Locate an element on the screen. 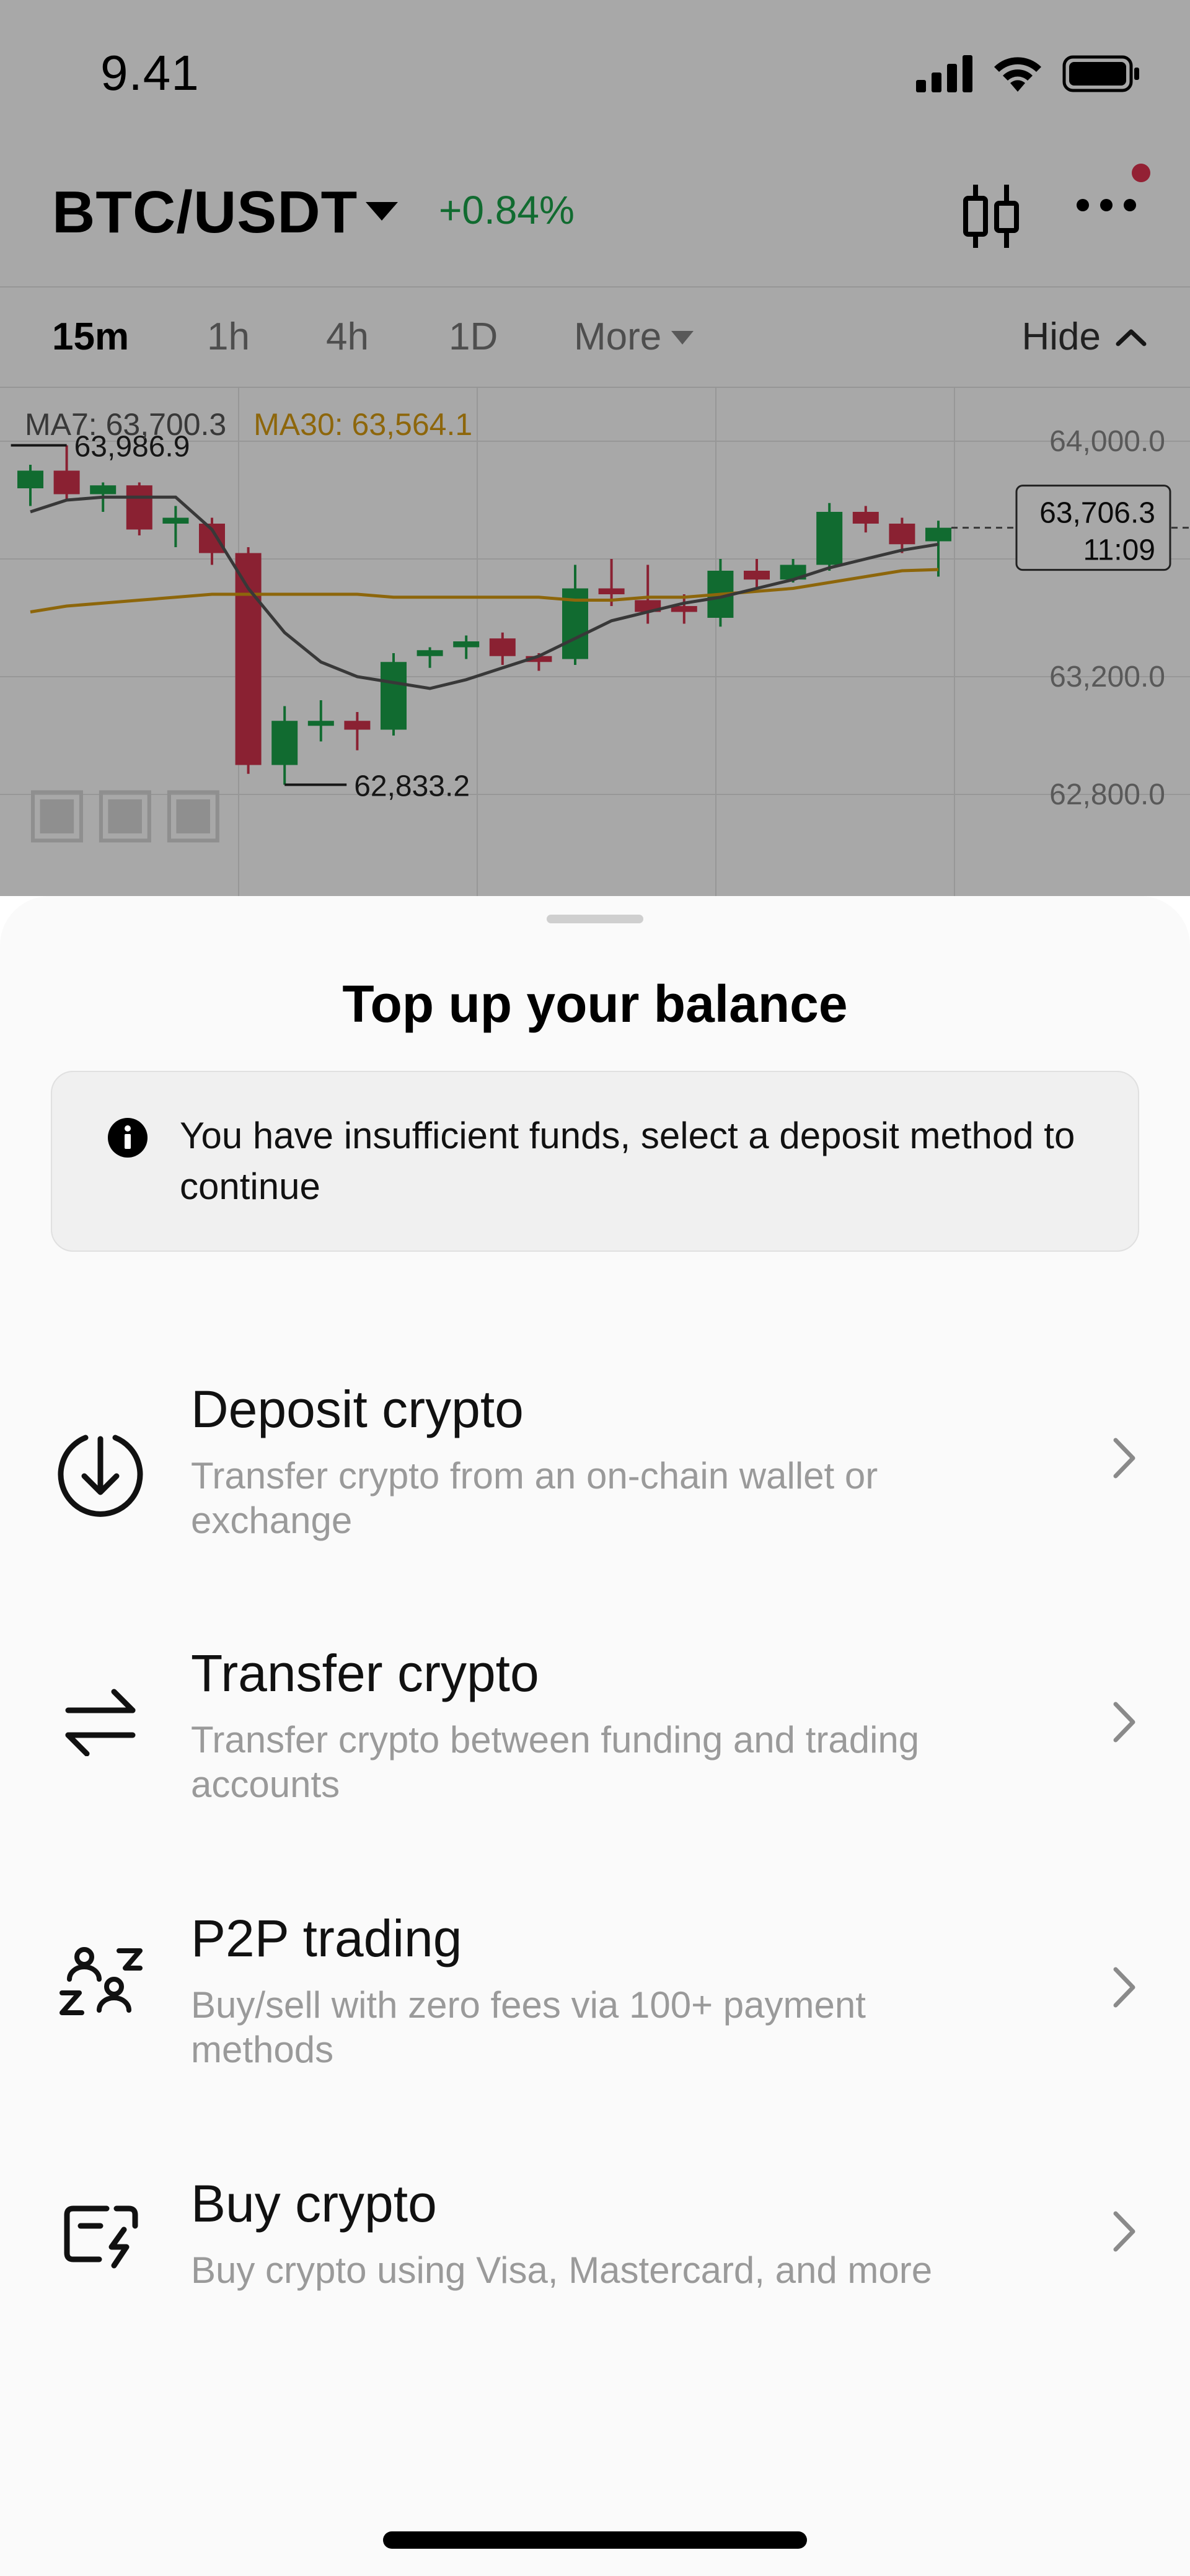 The height and width of the screenshot is (2576, 1190). card-lightning-icon is located at coordinates (101, 2237).